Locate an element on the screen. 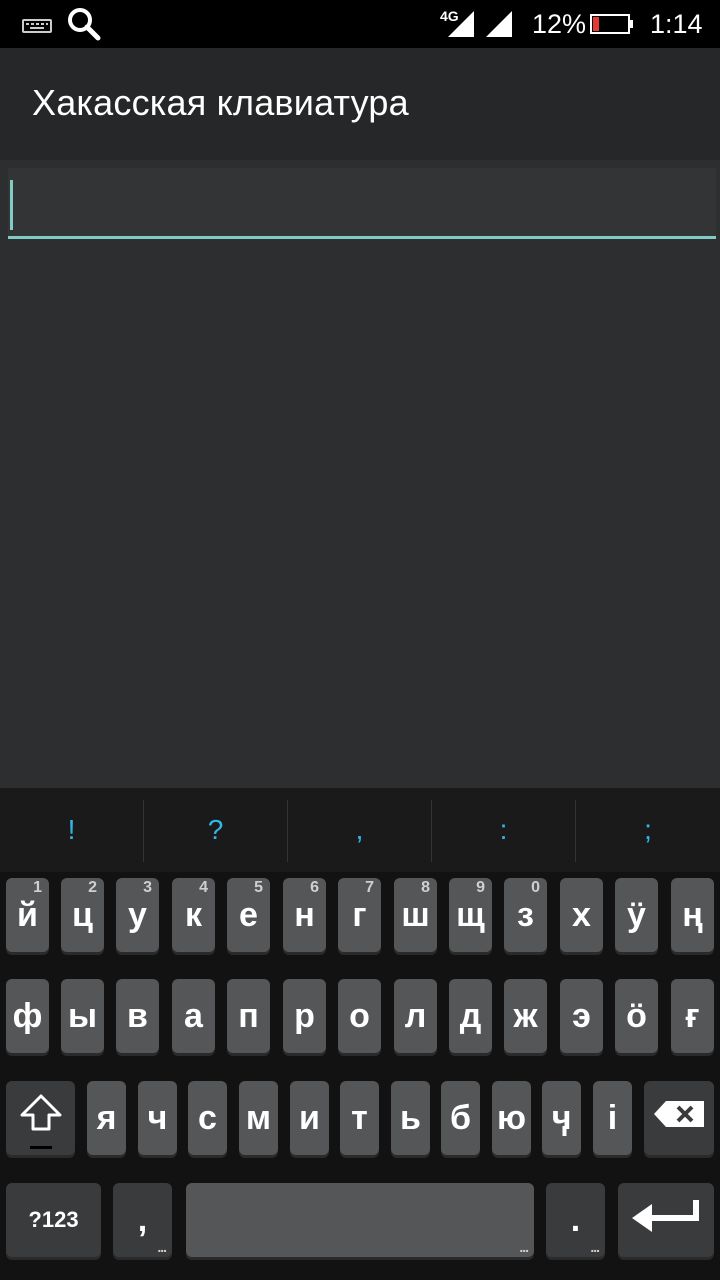  keyboard-icon is located at coordinates (37, 24).